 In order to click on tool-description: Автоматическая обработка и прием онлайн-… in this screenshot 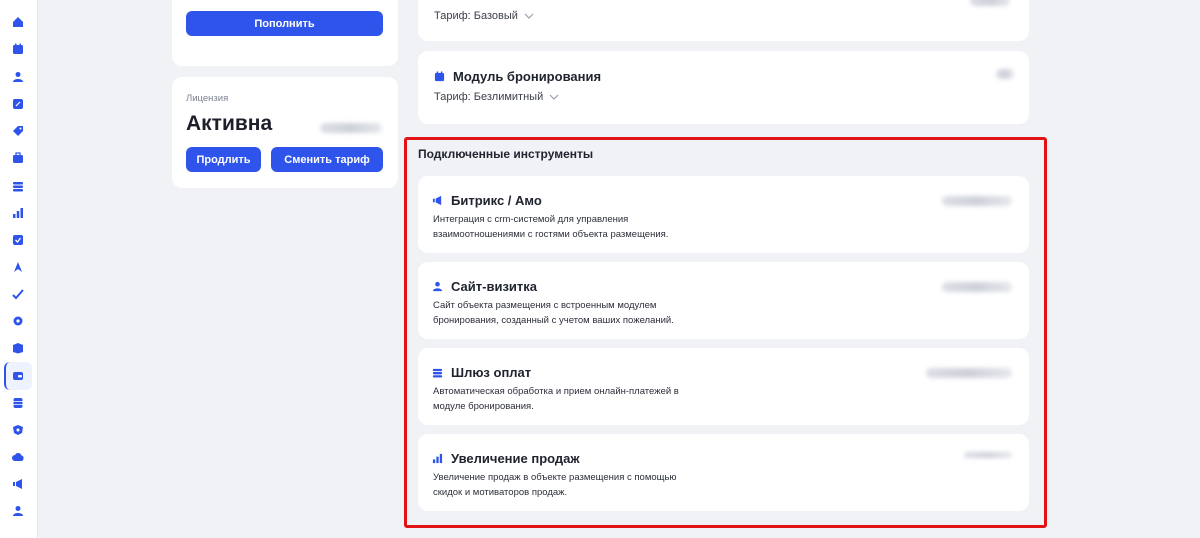, I will do `click(556, 399)`.